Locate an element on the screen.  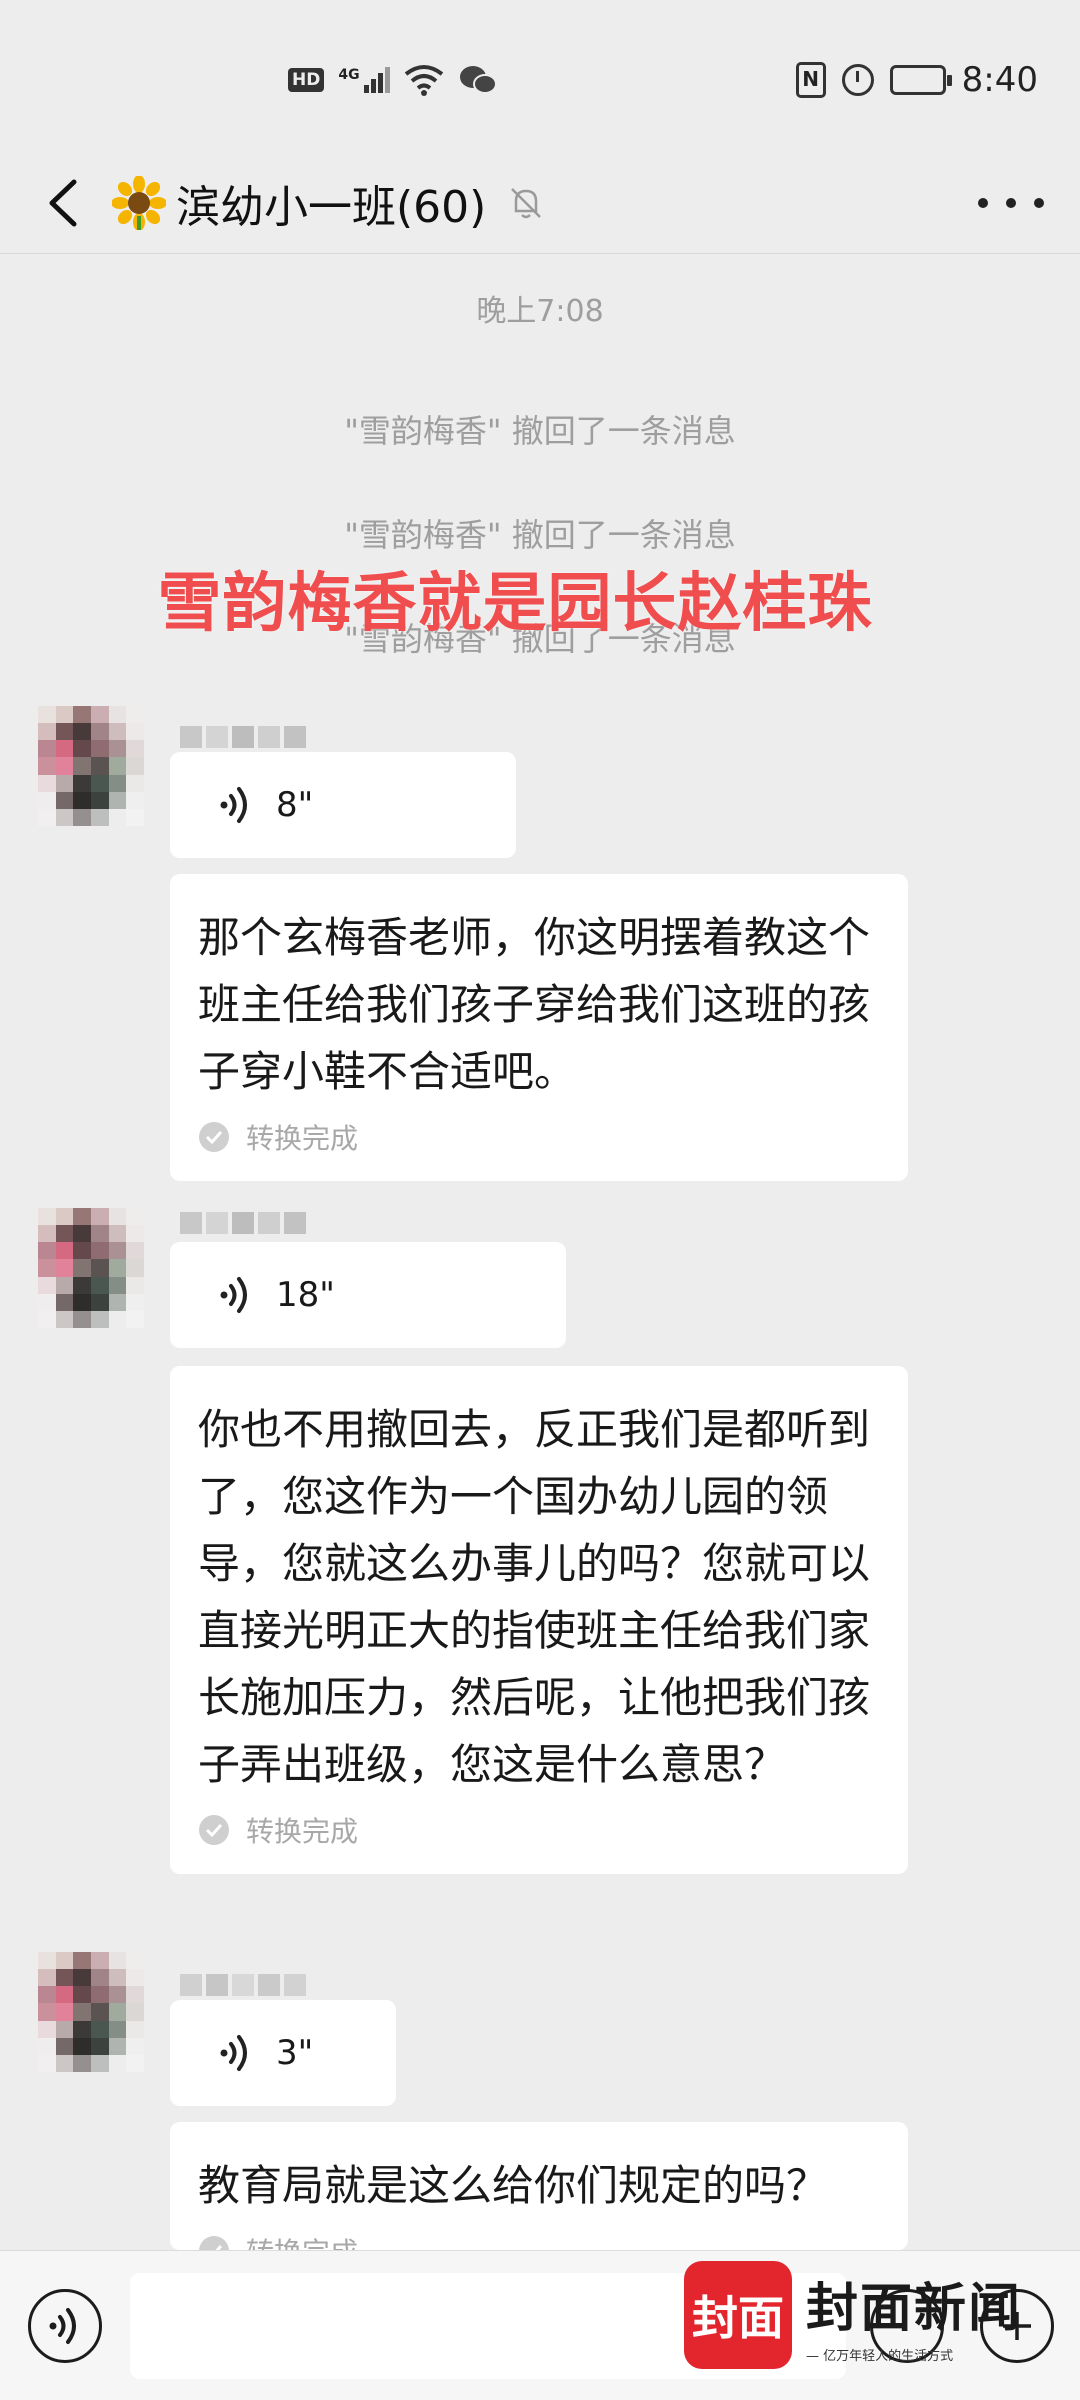
voice-message: 8" is located at coordinates (343, 805).